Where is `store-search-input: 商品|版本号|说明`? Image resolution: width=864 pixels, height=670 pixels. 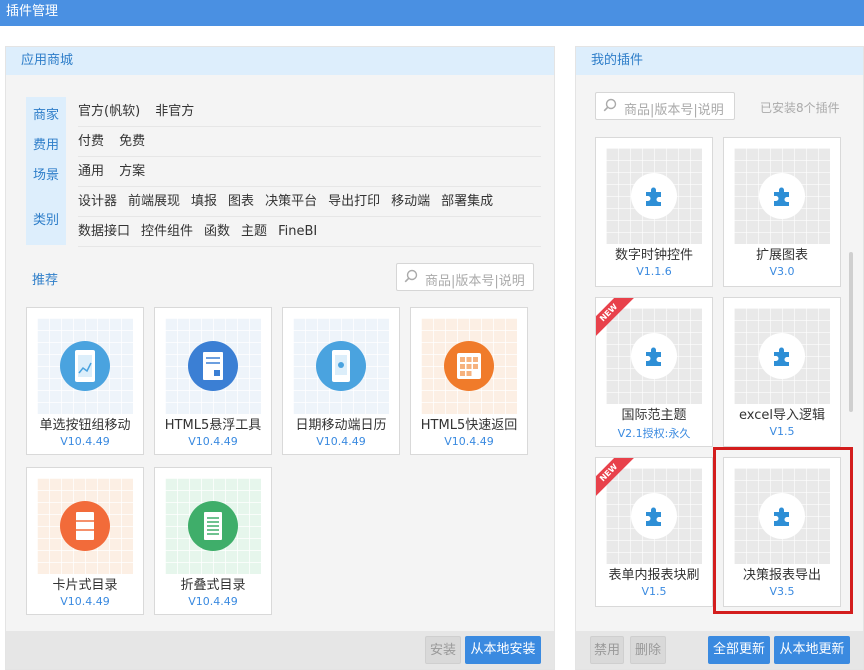
store-search-input: 商品|版本号|说明 is located at coordinates (465, 277).